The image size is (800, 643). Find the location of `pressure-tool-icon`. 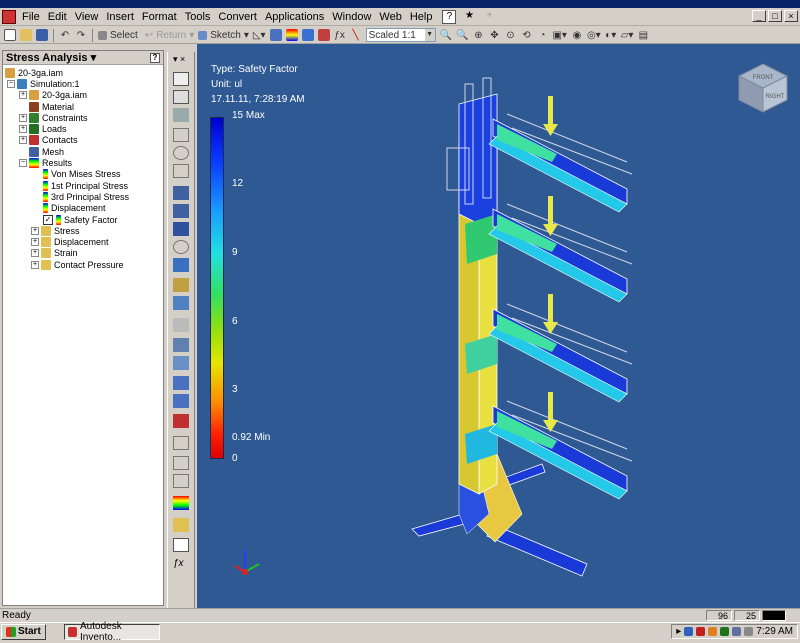

pressure-tool-icon is located at coordinates (181, 211).